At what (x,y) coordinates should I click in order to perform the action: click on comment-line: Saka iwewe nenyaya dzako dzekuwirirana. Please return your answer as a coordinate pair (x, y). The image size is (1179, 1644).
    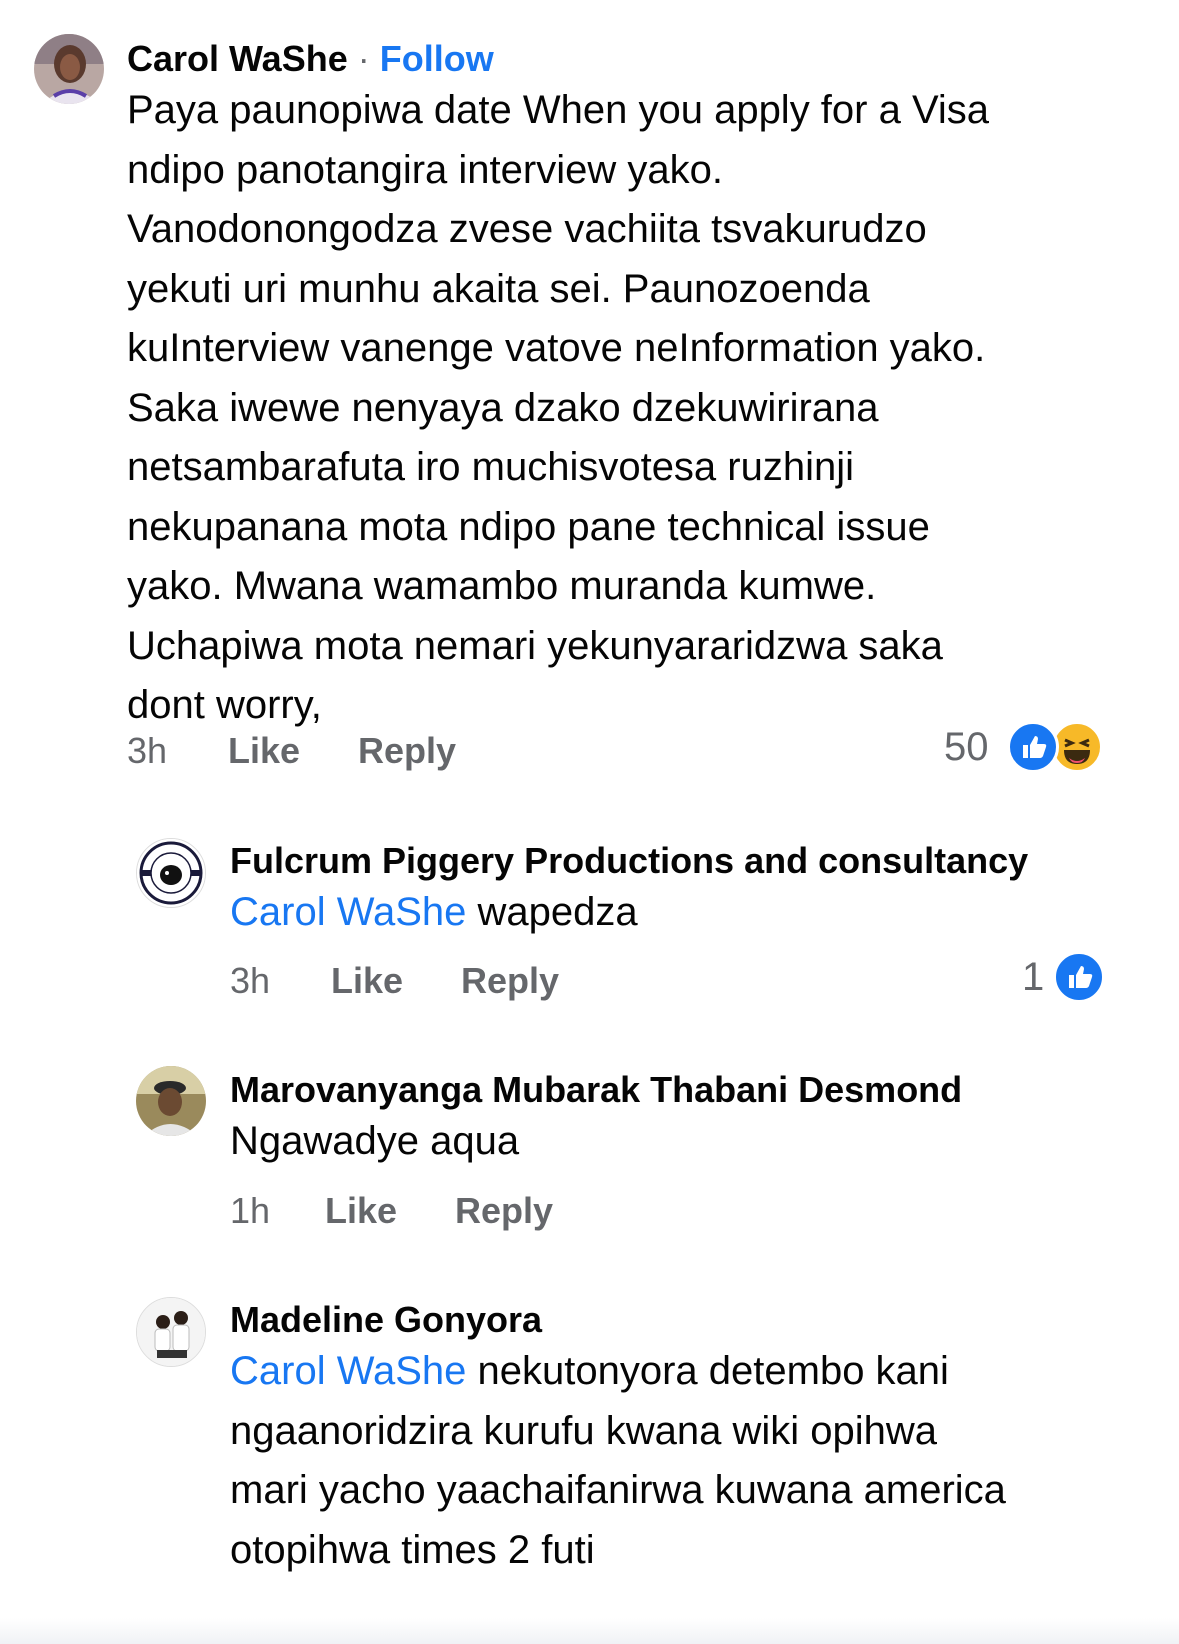
    Looking at the image, I should click on (503, 407).